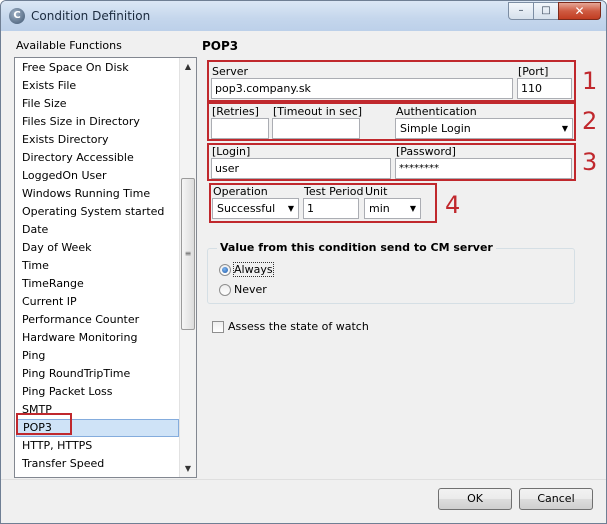 The height and width of the screenshot is (524, 607). What do you see at coordinates (225, 270) in the screenshot?
I see `always-radio` at bounding box center [225, 270].